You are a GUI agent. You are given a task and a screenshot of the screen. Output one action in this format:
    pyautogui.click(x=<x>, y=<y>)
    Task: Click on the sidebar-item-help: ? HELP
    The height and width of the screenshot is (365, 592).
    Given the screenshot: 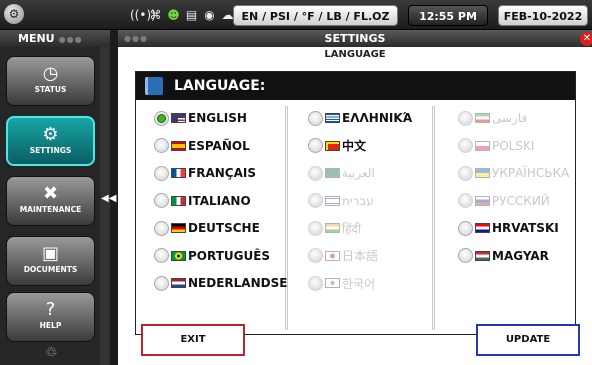 What is the action you would take?
    pyautogui.click(x=50, y=317)
    